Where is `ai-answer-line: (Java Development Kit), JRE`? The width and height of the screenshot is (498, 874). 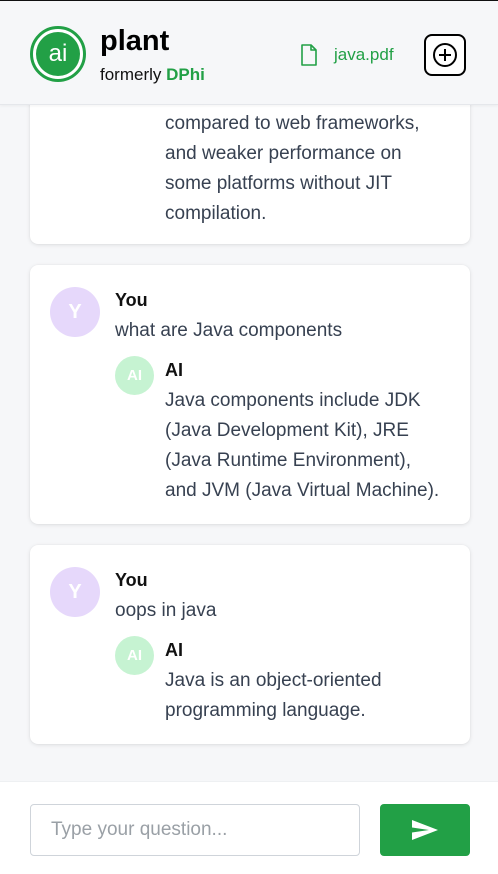 ai-answer-line: (Java Development Kit), JRE is located at coordinates (287, 430).